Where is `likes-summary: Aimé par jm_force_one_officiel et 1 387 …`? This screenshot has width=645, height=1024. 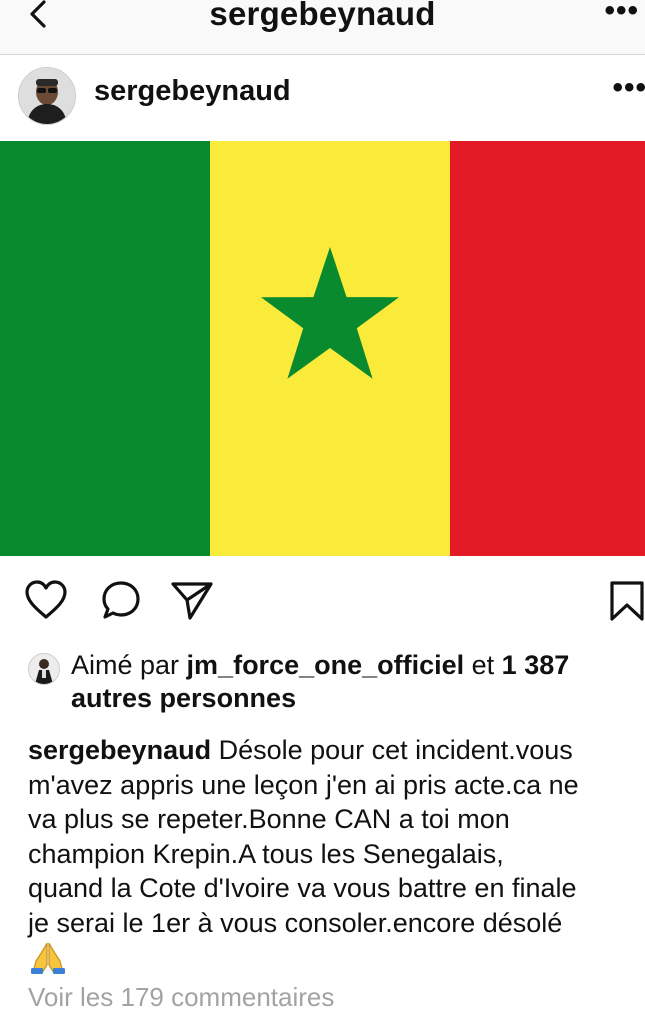 likes-summary: Aimé par jm_force_one_officiel et 1 387 … is located at coordinates (322, 681).